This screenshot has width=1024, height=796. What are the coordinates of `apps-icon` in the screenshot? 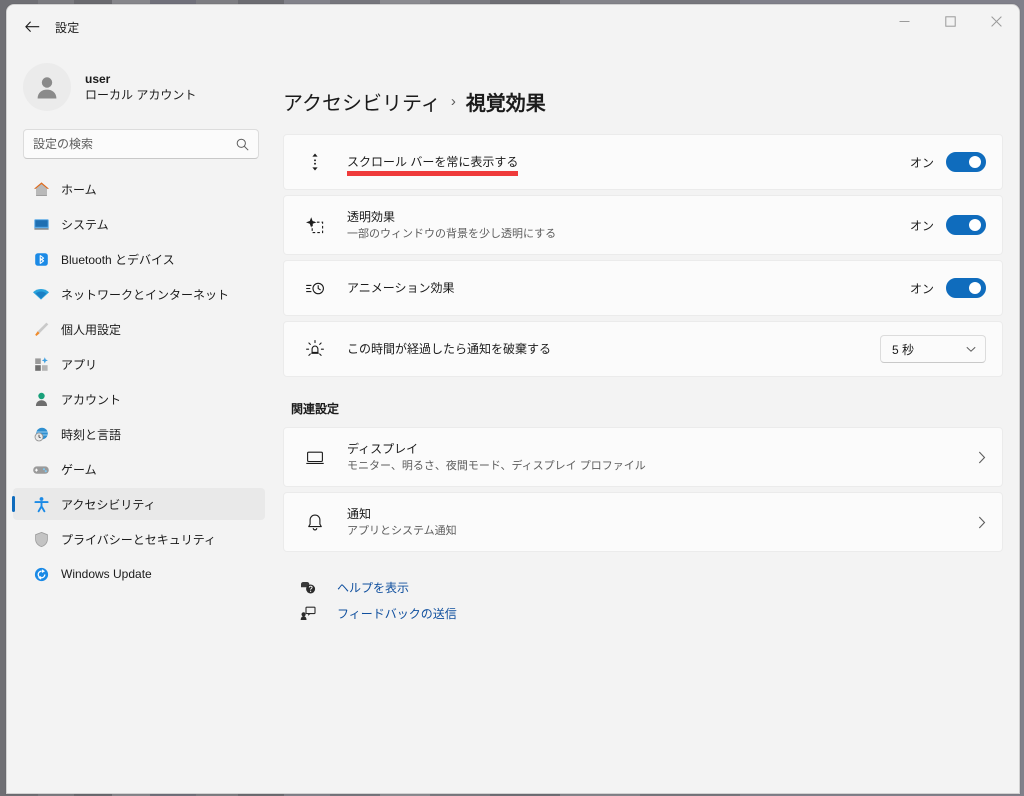 It's located at (41, 364).